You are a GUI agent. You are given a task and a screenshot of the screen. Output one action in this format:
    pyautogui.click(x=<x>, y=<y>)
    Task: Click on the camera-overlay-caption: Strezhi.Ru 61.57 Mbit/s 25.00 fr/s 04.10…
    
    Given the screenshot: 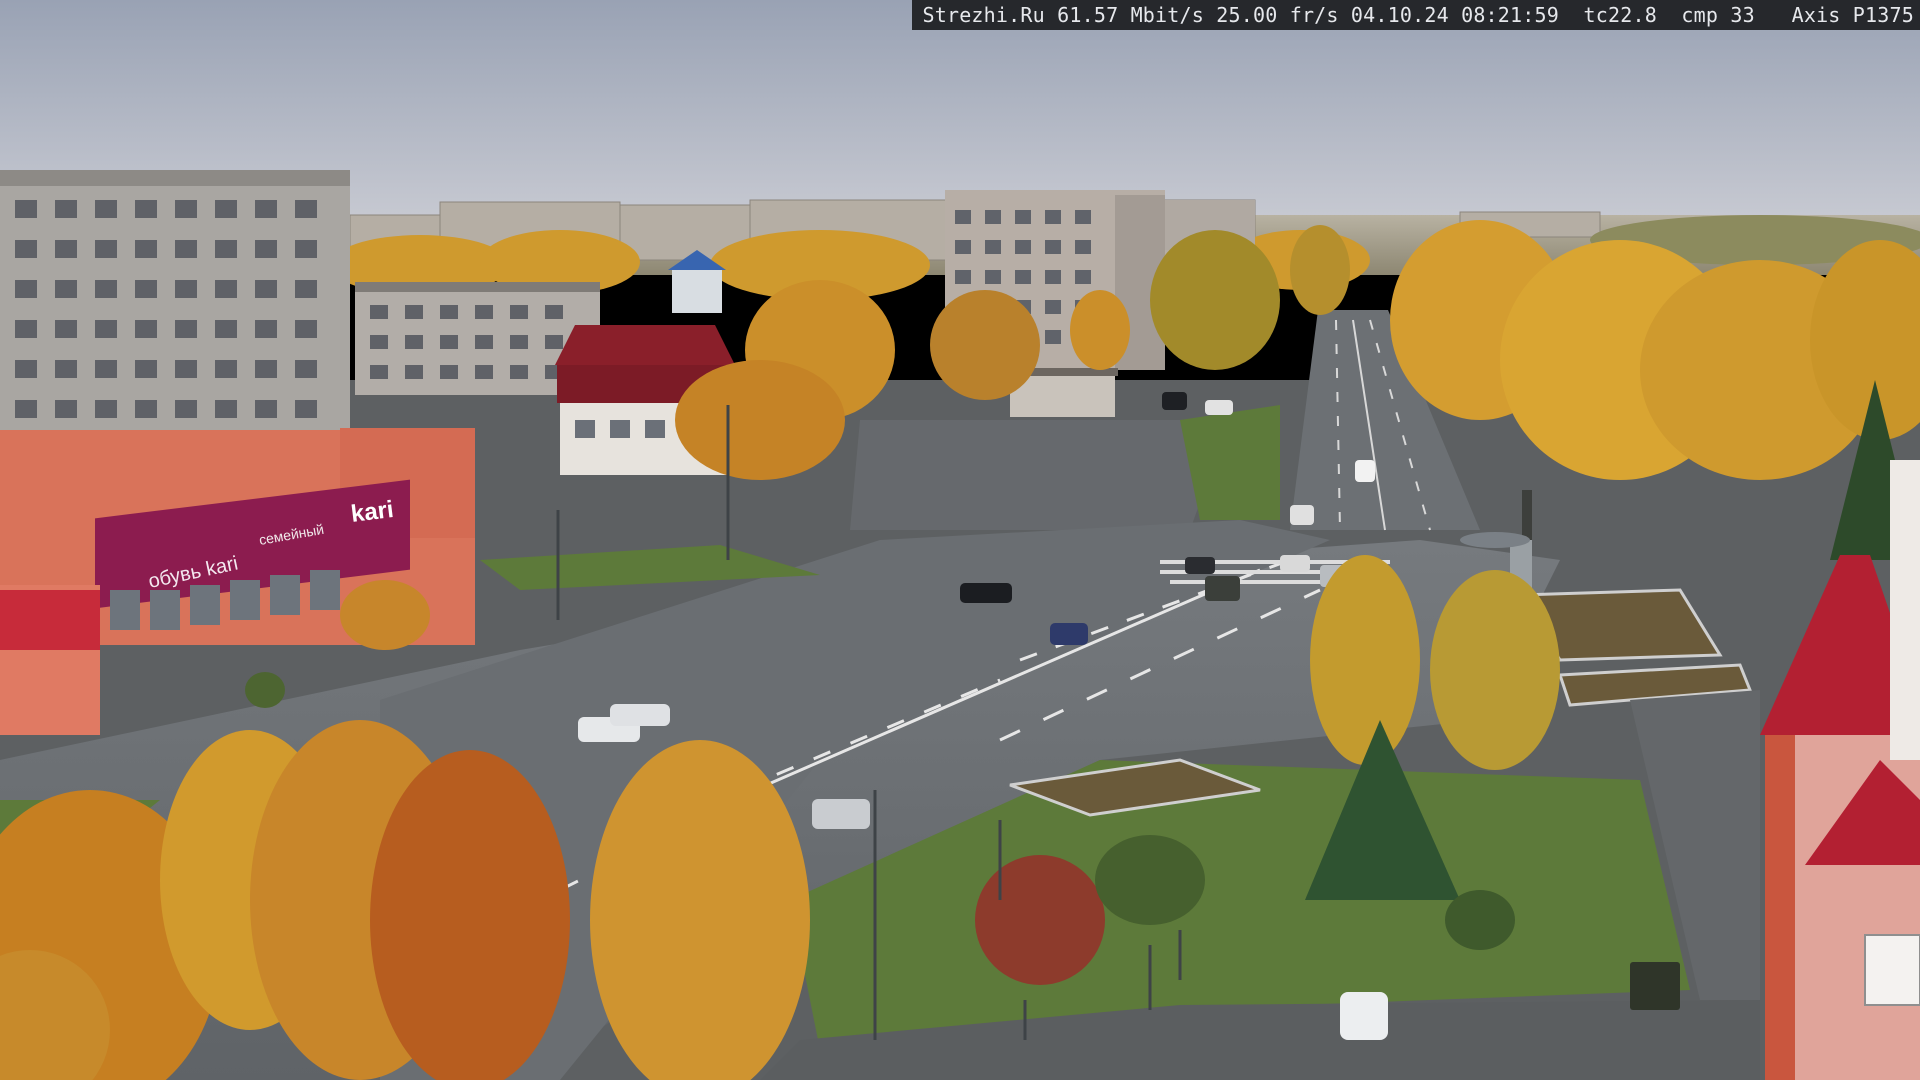 What is the action you would take?
    pyautogui.click(x=1416, y=15)
    